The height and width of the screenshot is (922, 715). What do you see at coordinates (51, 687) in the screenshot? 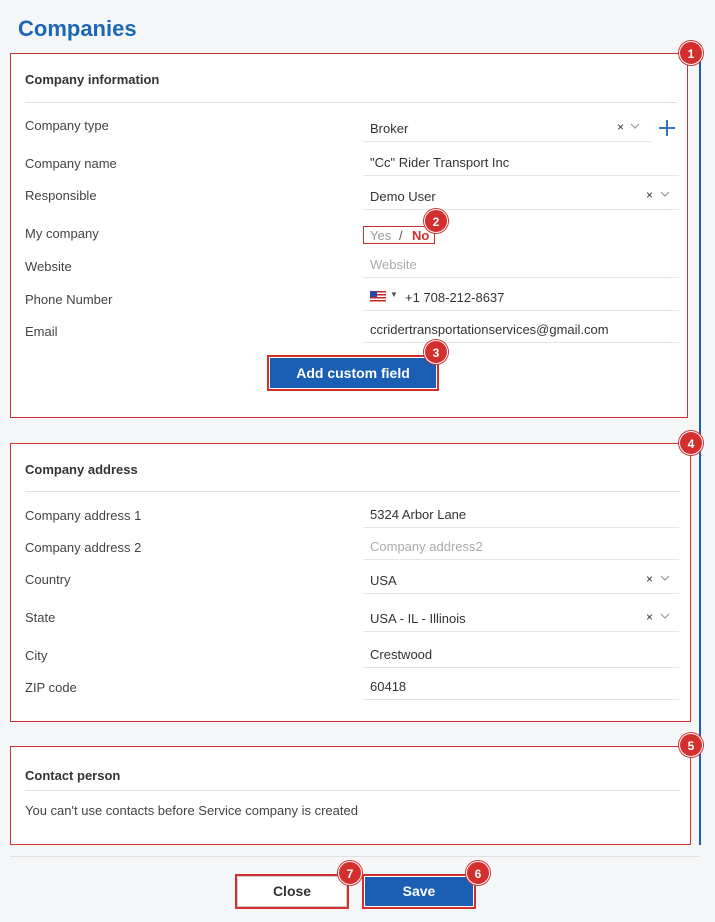
I see `zip-label: ZIP code` at bounding box center [51, 687].